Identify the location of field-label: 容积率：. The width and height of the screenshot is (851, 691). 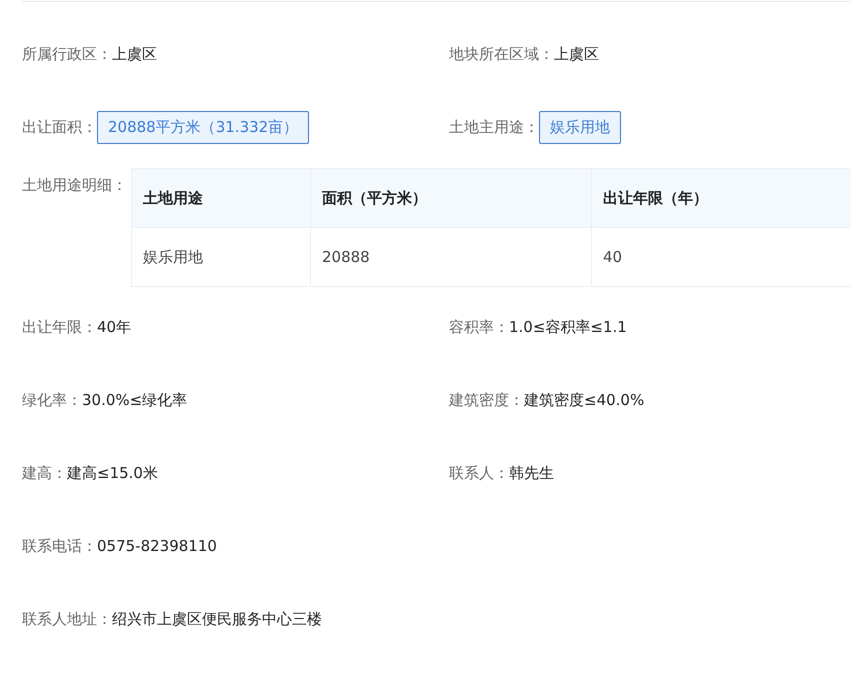
(479, 327).